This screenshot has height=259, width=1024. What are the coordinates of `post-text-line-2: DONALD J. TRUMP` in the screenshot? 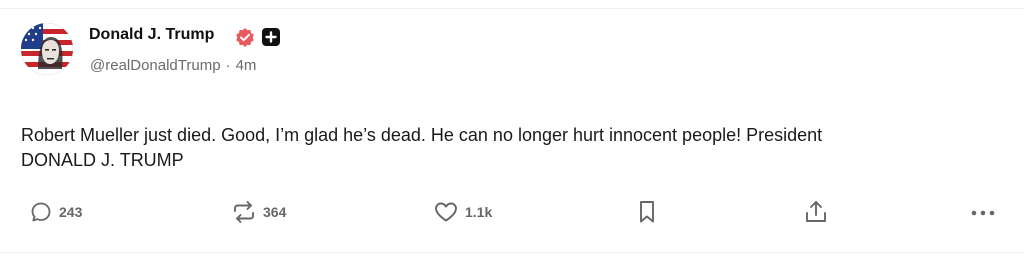 It's located at (102, 160).